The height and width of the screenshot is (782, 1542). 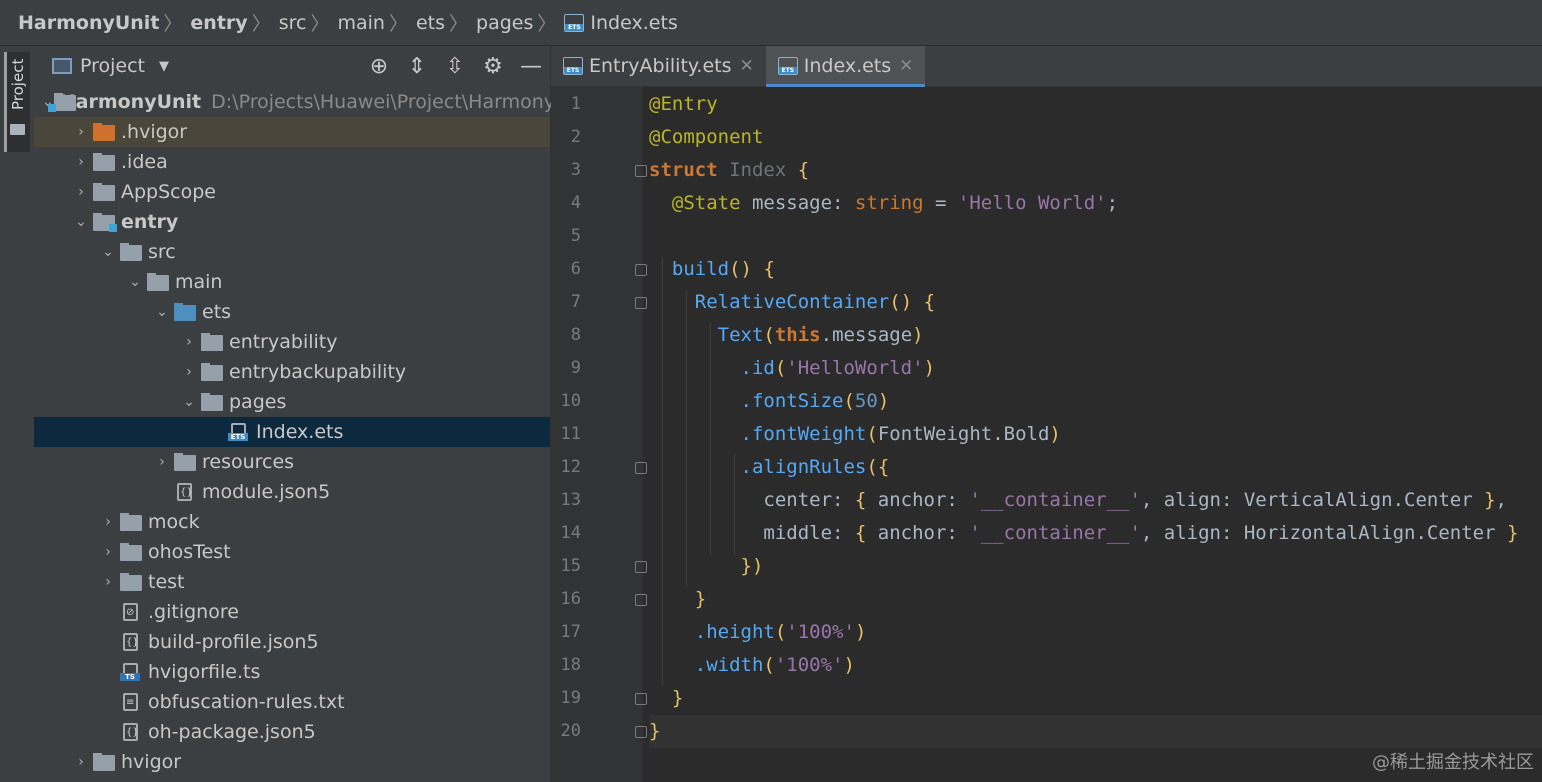 I want to click on breadcrumb-item-index: Index.ets, so click(x=621, y=22).